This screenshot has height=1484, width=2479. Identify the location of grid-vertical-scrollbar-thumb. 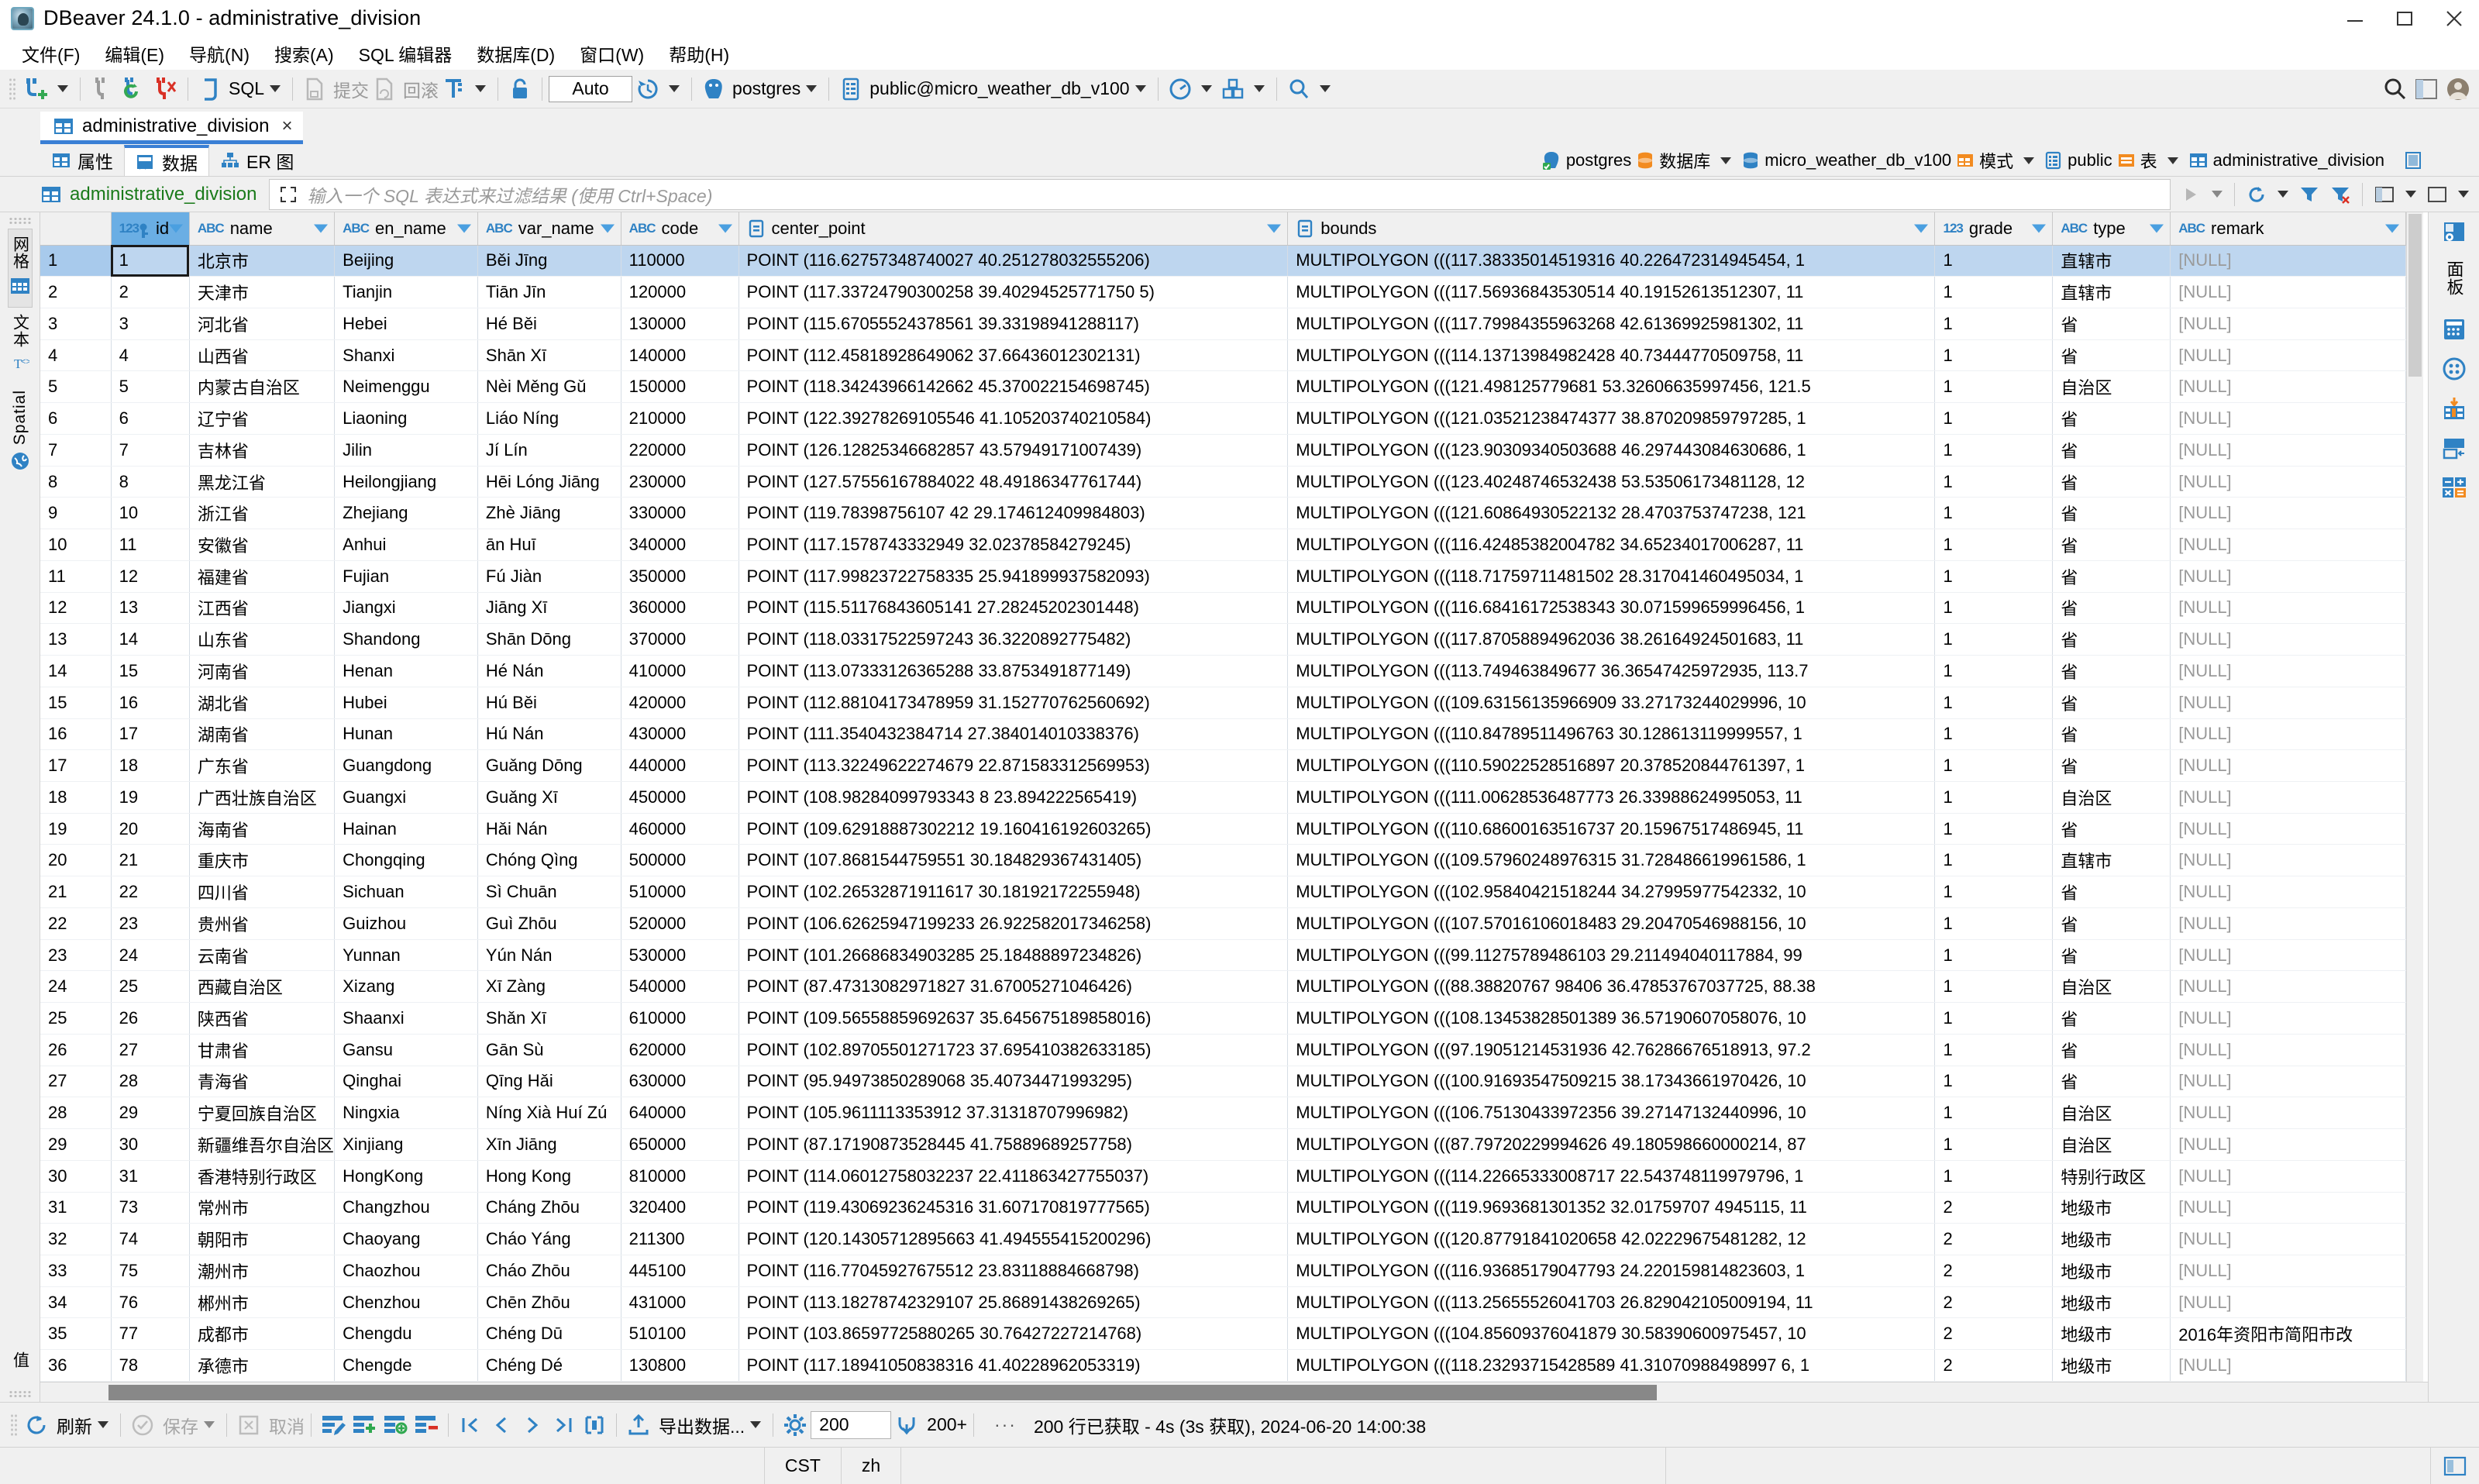
(2415, 295).